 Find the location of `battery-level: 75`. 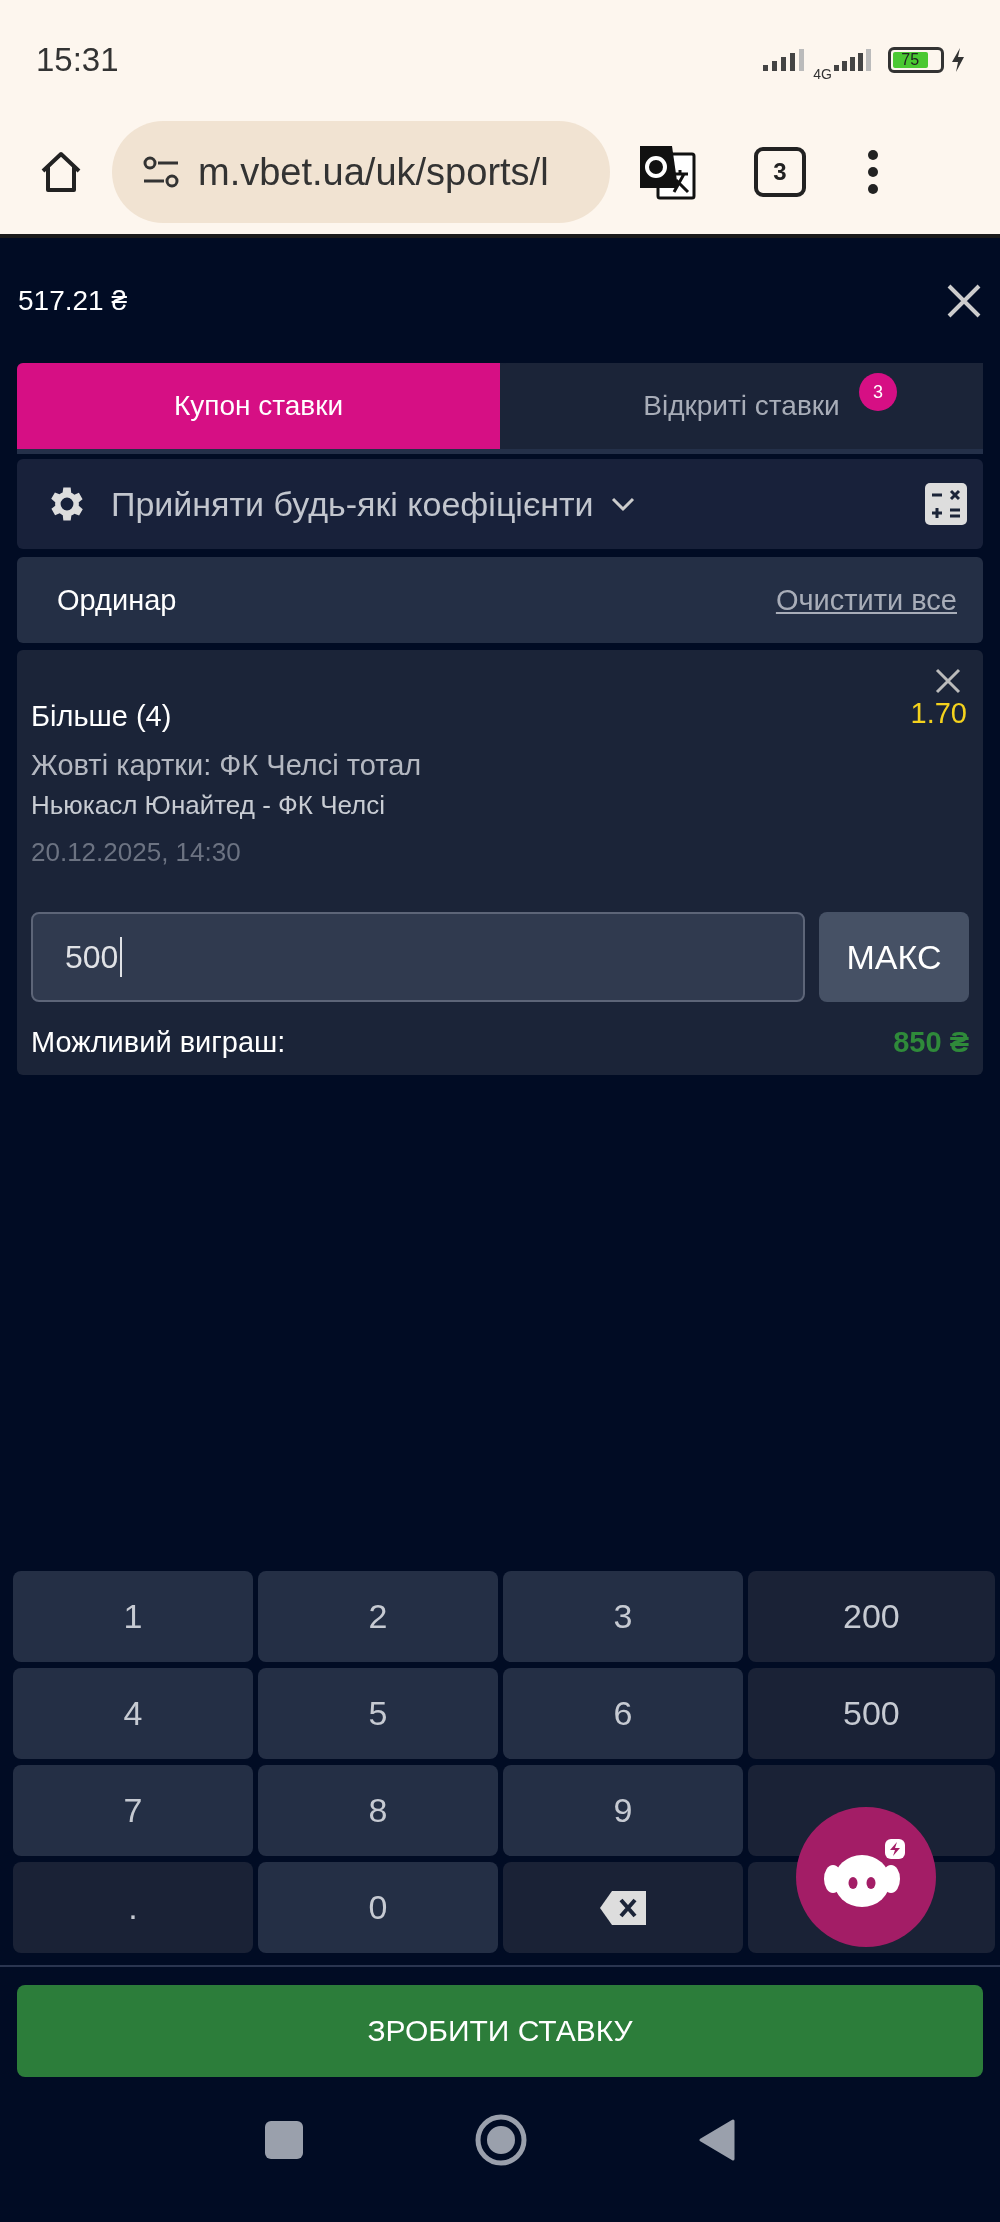

battery-level: 75 is located at coordinates (910, 60).